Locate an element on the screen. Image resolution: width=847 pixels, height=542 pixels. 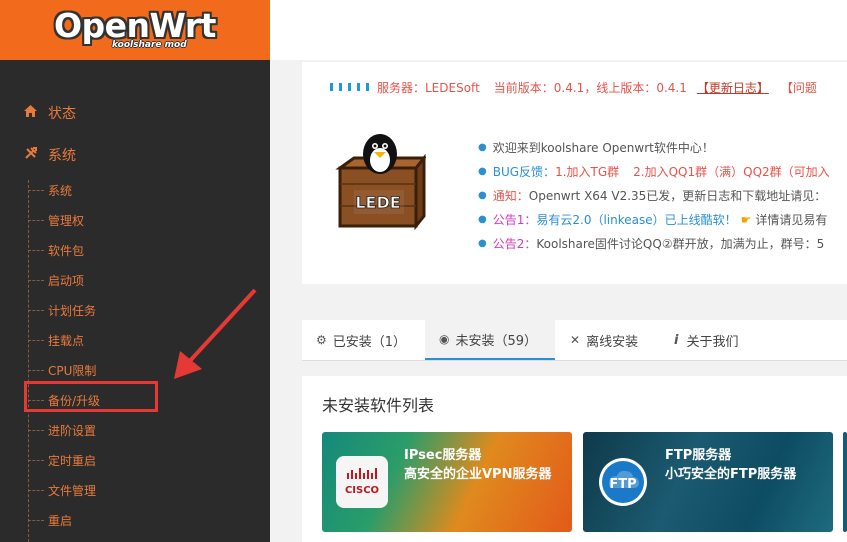
globe-icon: ◉ is located at coordinates (444, 339).